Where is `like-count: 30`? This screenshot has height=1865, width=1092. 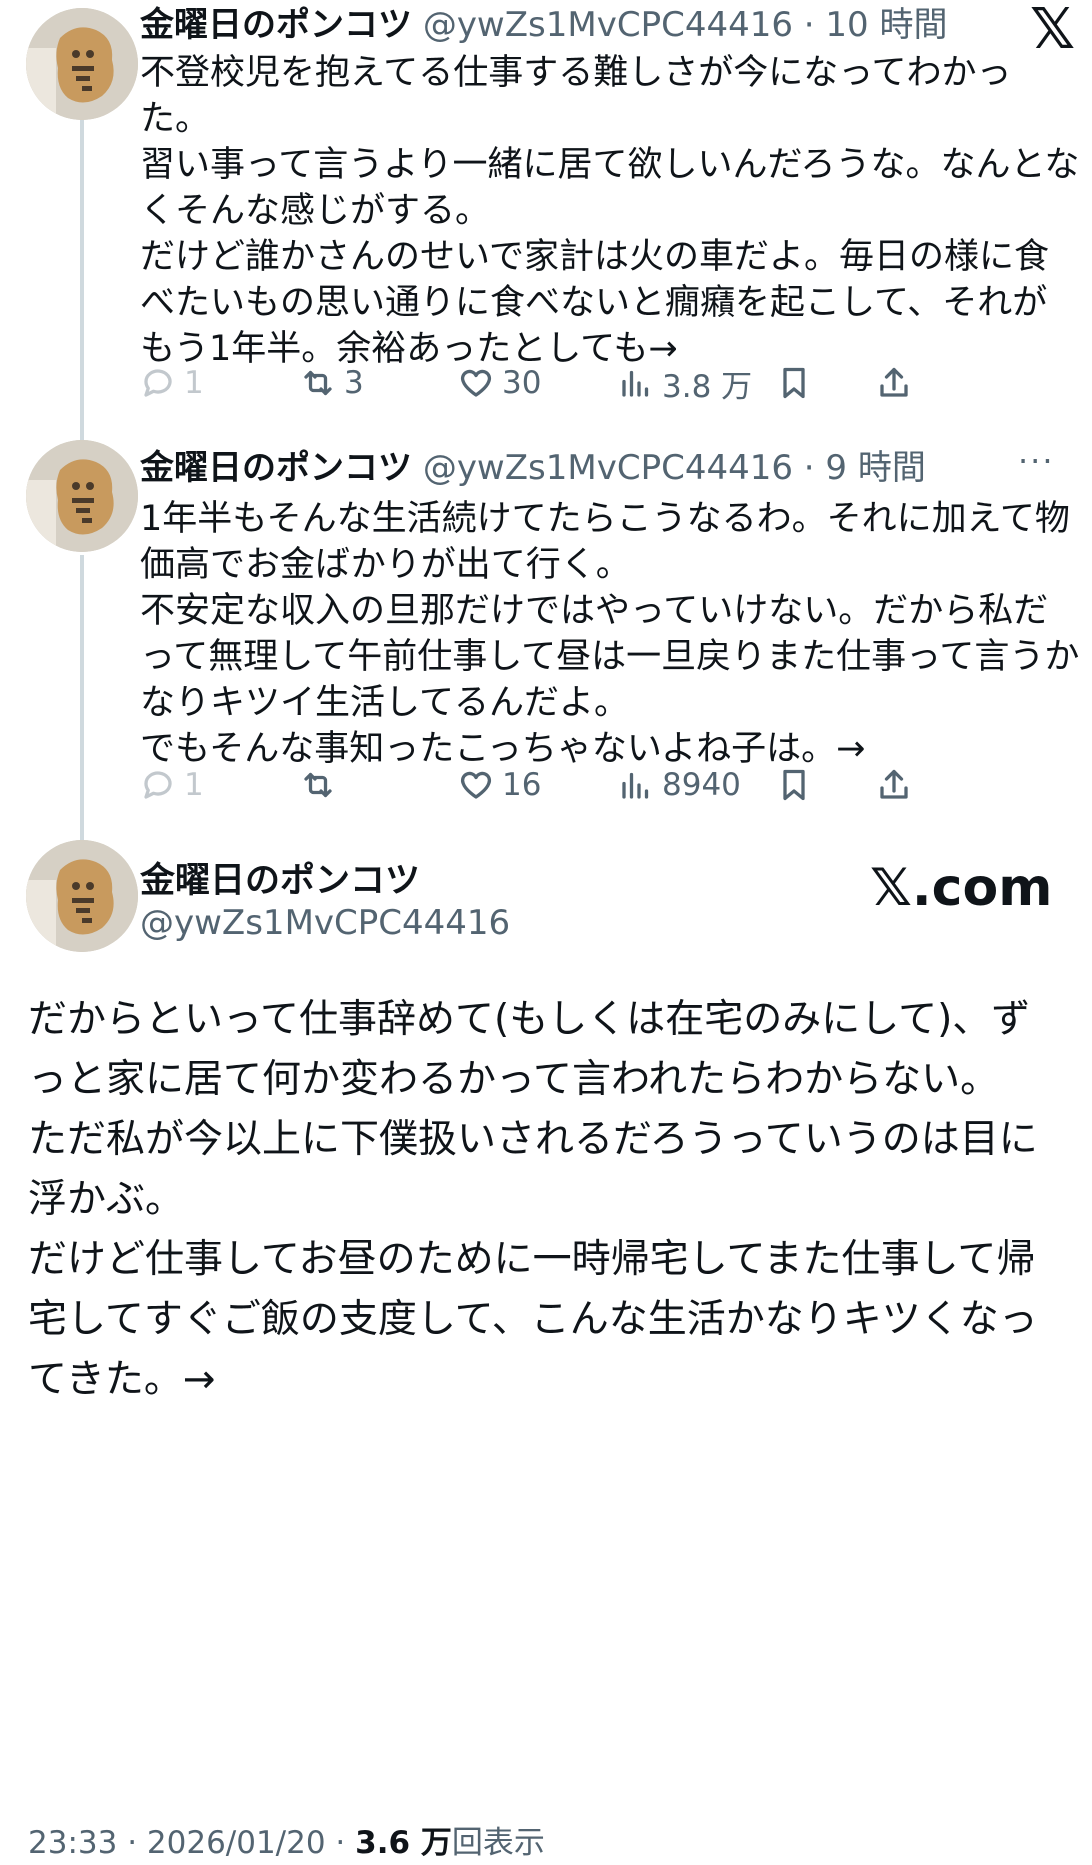
like-count: 30 is located at coordinates (522, 383).